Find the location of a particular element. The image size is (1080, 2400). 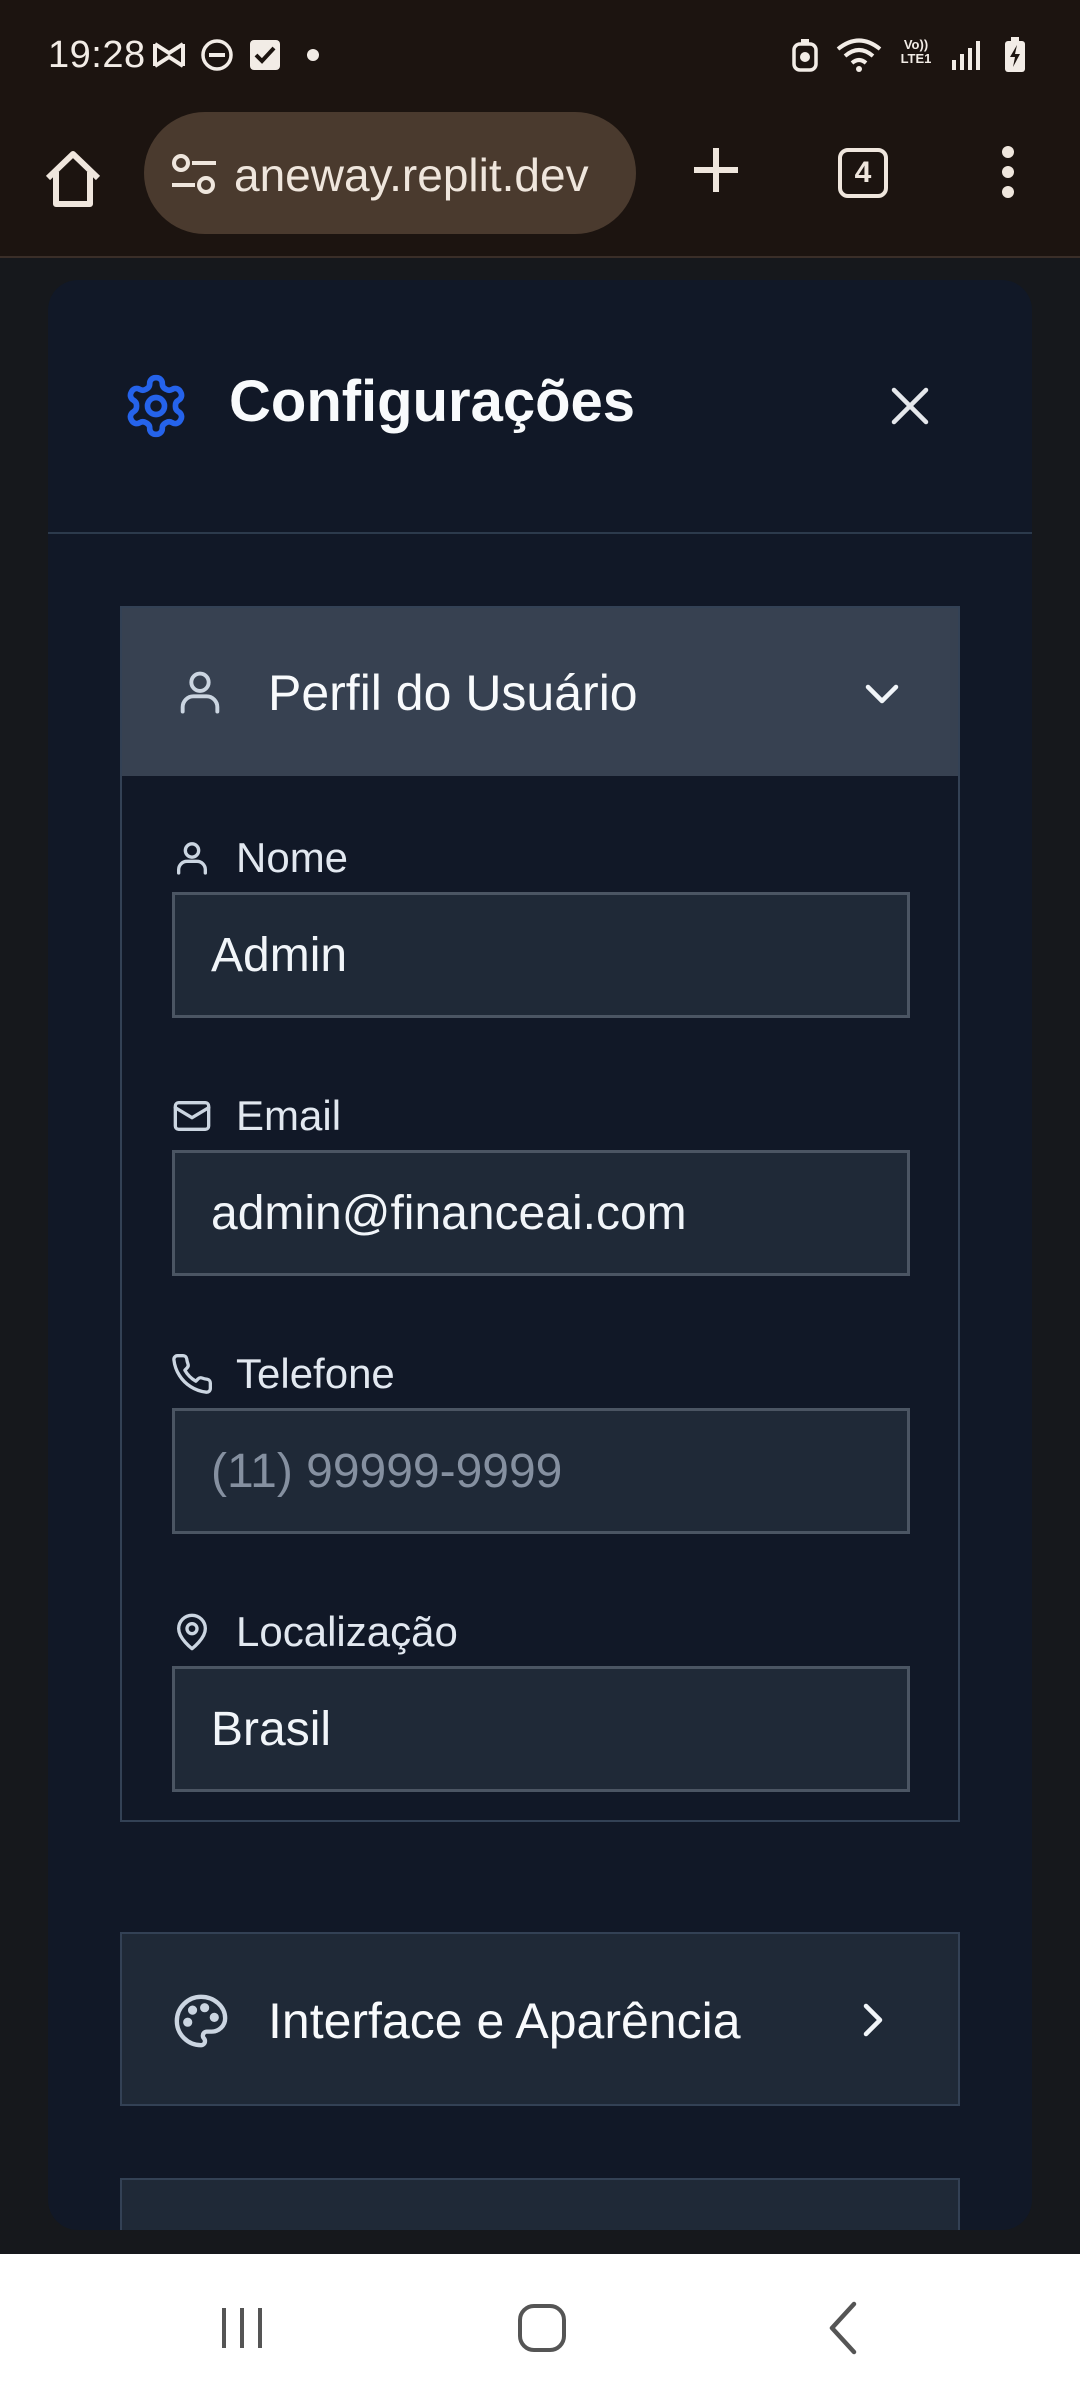

status-bar: 19:28 Vo)) LTE1 is located at coordinates (540, 55).